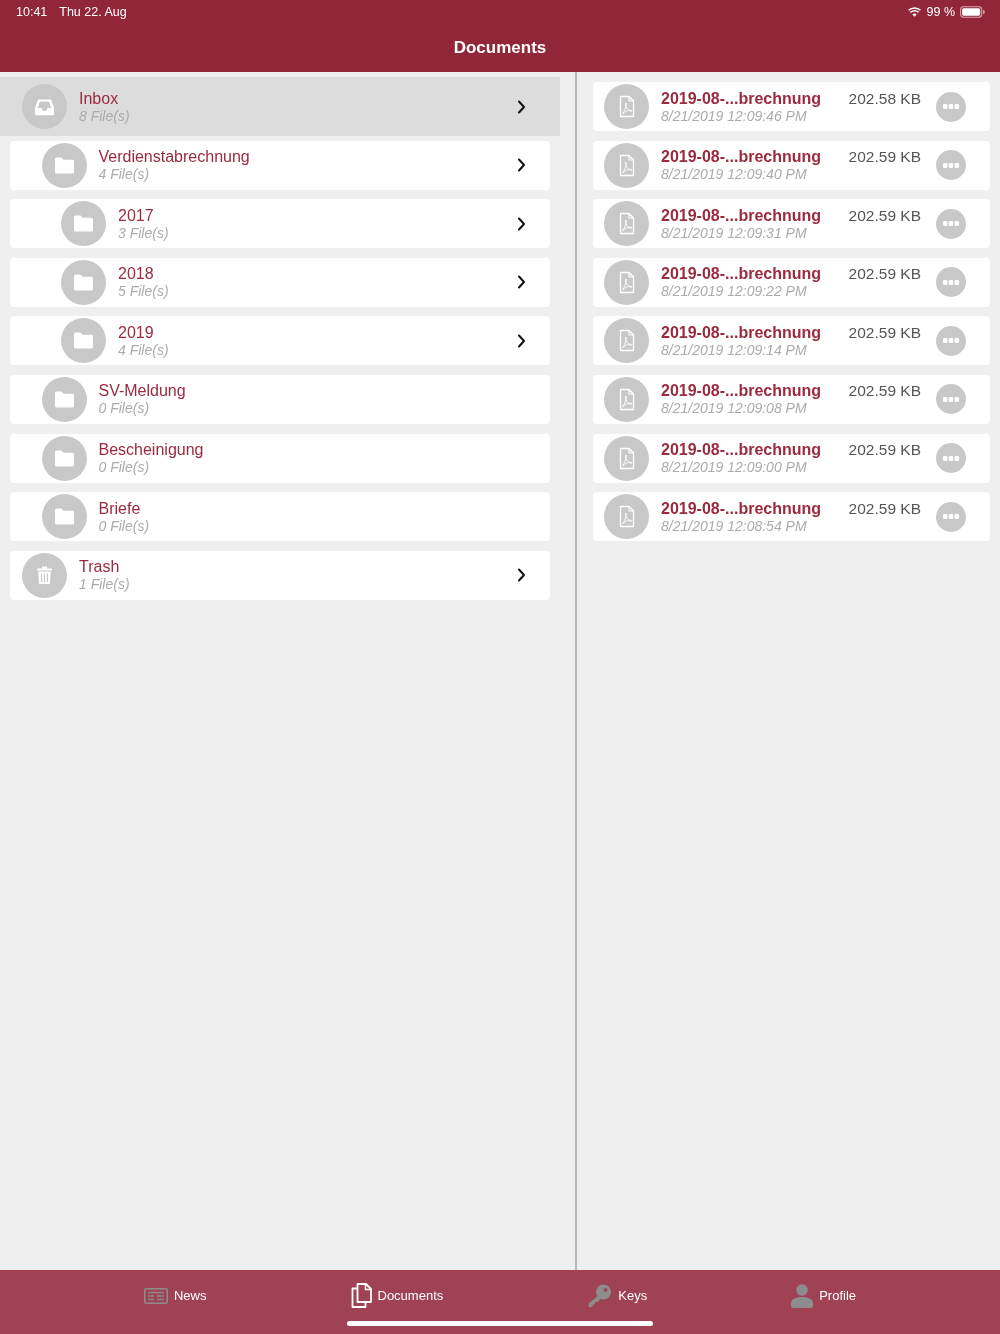  What do you see at coordinates (105, 585) in the screenshot?
I see `file-count: 1 File(s)` at bounding box center [105, 585].